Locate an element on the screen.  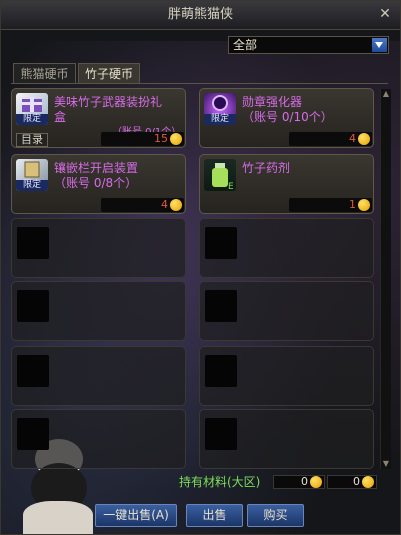
scroll-up-icon: ▲ is located at coordinates (386, 94).